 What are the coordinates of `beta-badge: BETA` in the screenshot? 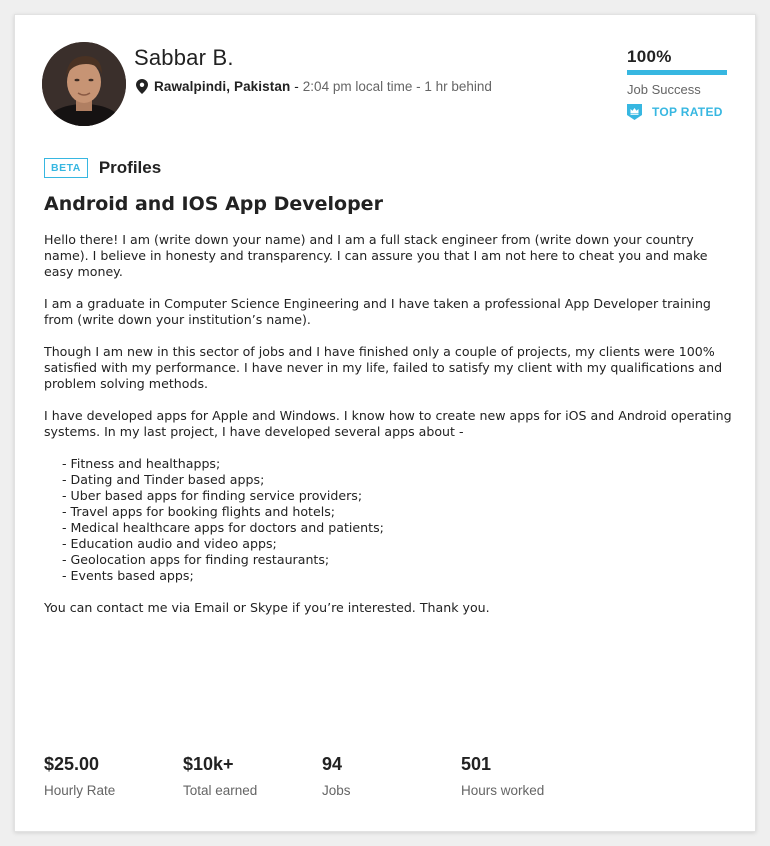 It's located at (66, 168).